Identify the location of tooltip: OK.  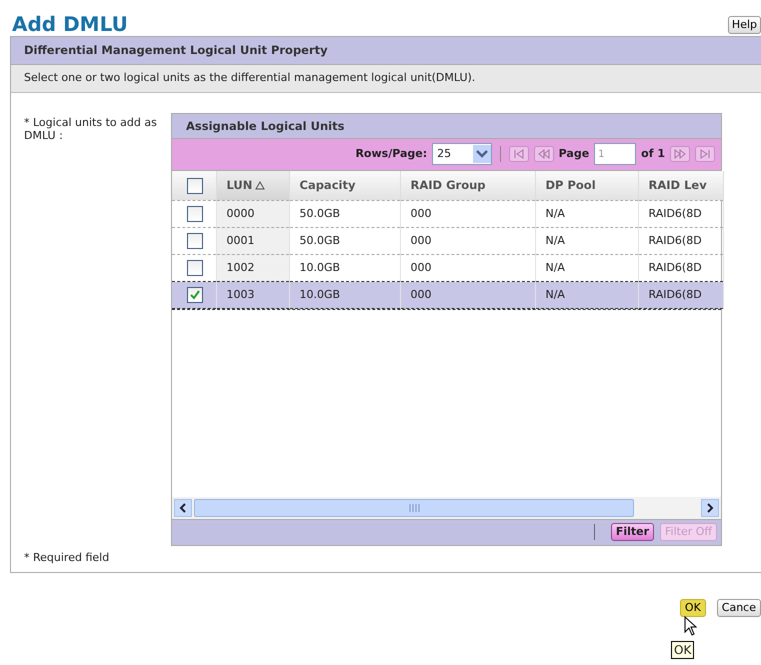
(682, 650).